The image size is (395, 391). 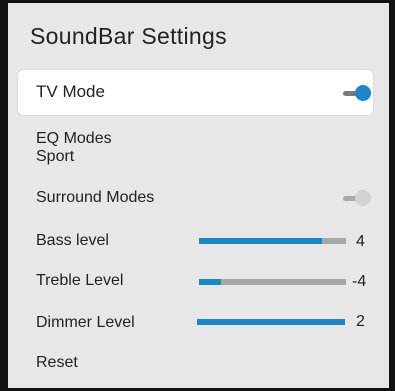 What do you see at coordinates (195, 364) in the screenshot?
I see `reset-row: Reset` at bounding box center [195, 364].